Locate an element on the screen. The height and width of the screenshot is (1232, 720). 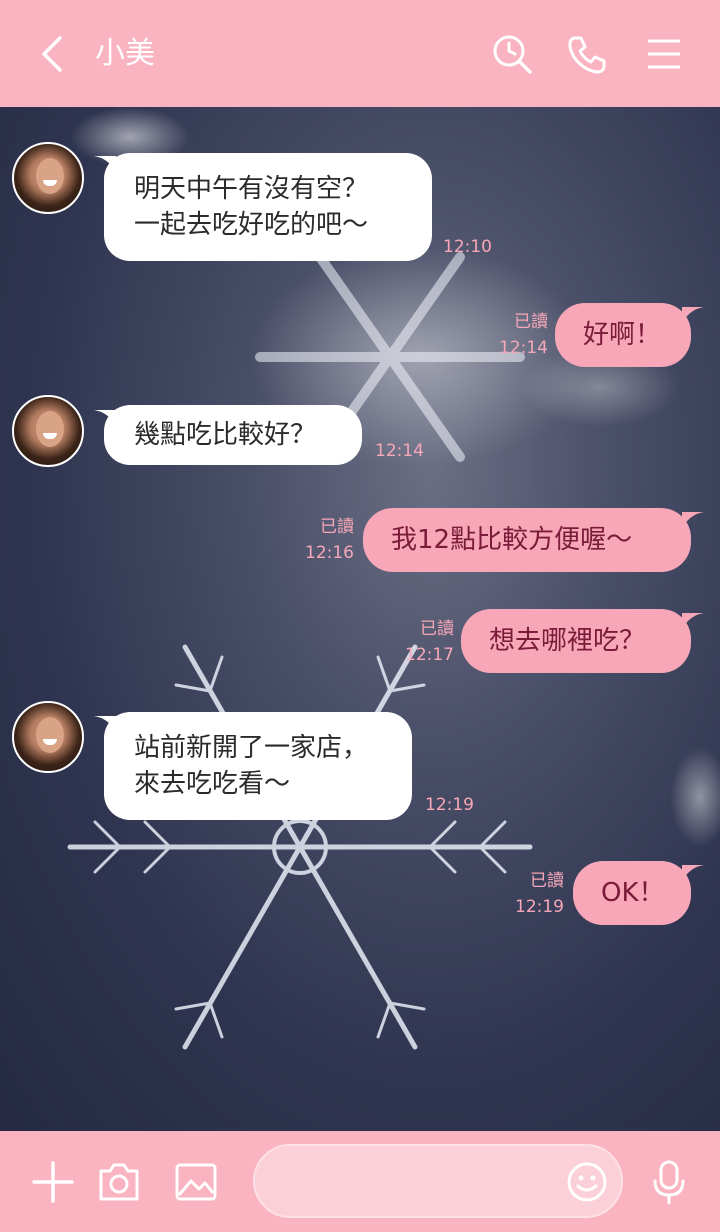
chat-header: 小美 is located at coordinates (360, 53).